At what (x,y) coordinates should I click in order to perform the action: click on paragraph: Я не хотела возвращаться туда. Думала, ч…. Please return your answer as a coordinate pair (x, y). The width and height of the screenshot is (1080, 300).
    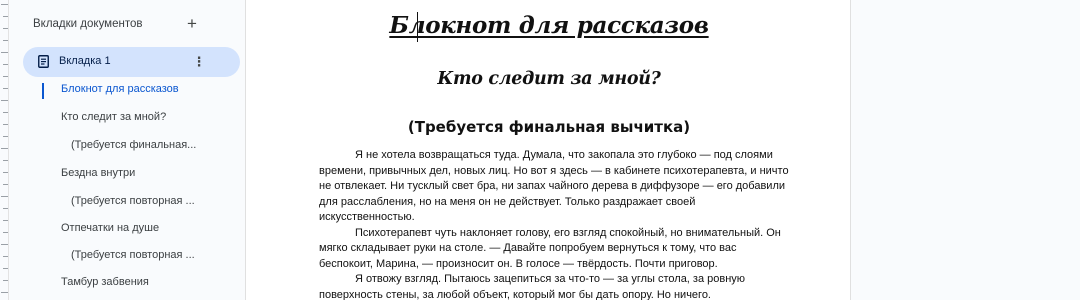
    Looking at the image, I should click on (554, 186).